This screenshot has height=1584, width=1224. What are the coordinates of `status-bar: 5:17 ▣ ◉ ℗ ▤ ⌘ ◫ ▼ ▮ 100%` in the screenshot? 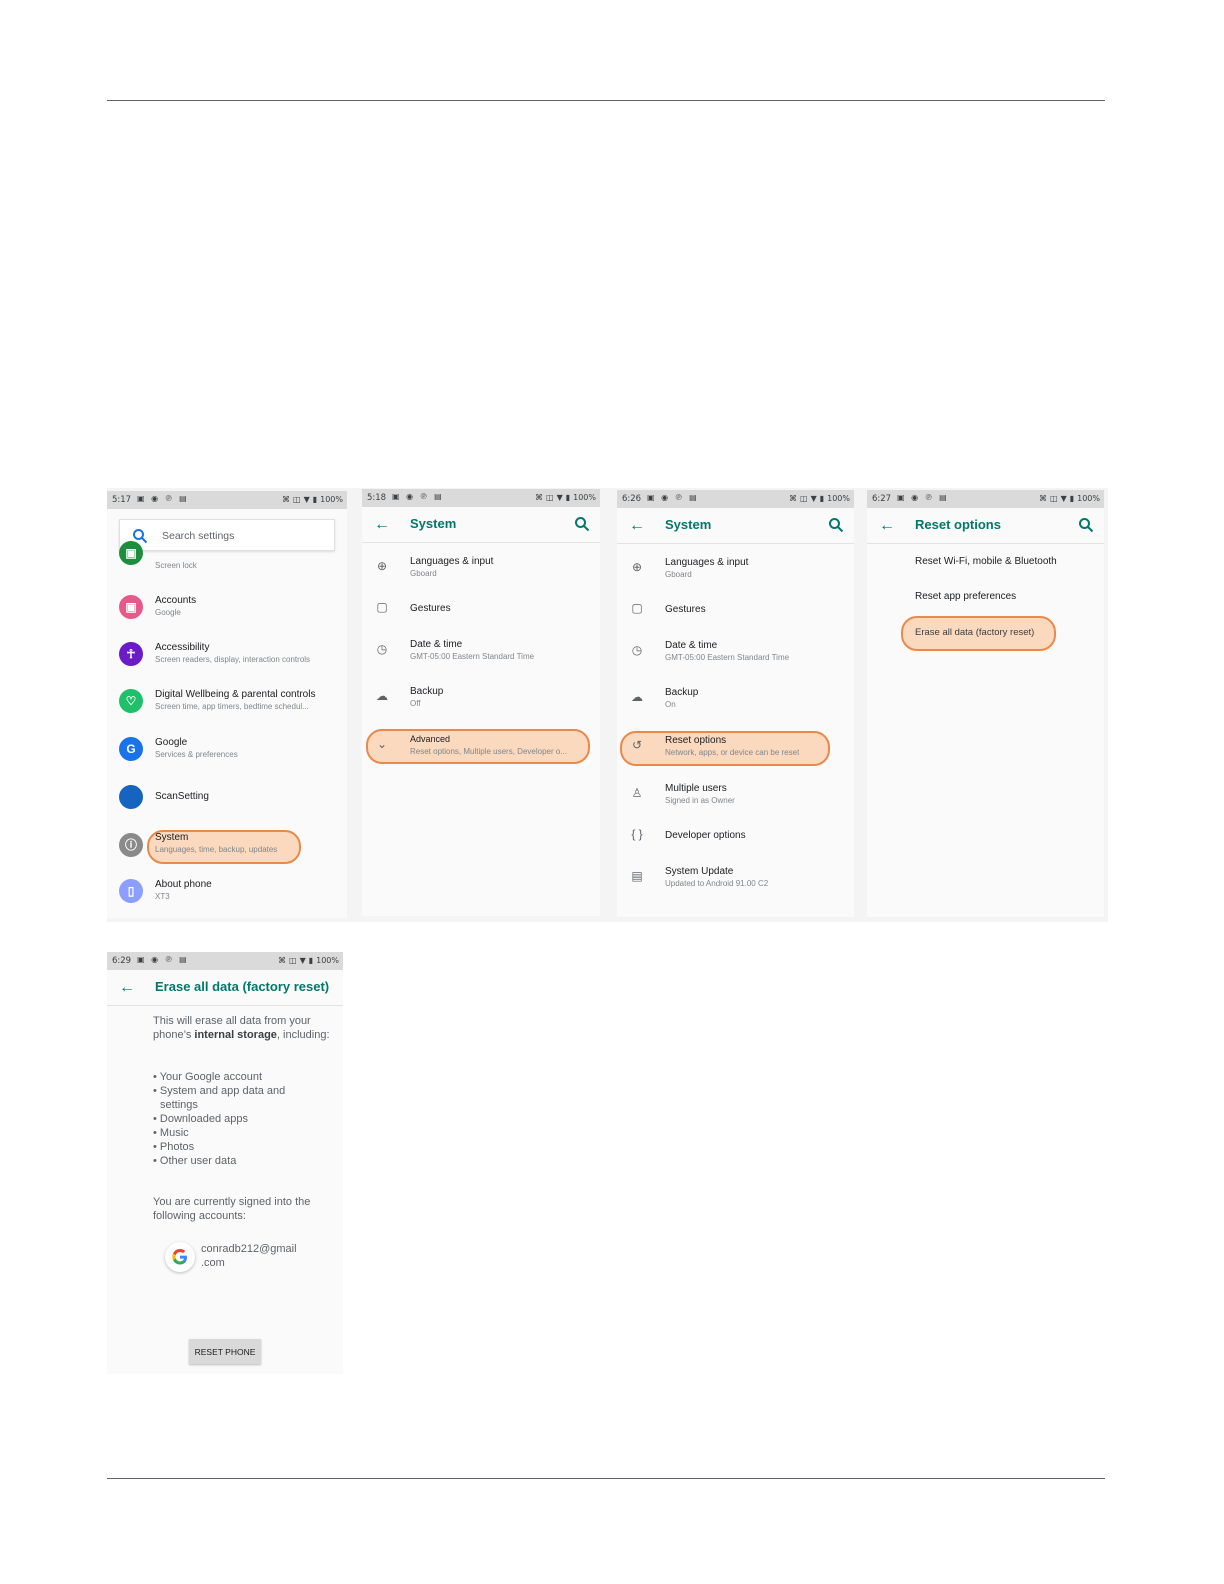 It's located at (227, 500).